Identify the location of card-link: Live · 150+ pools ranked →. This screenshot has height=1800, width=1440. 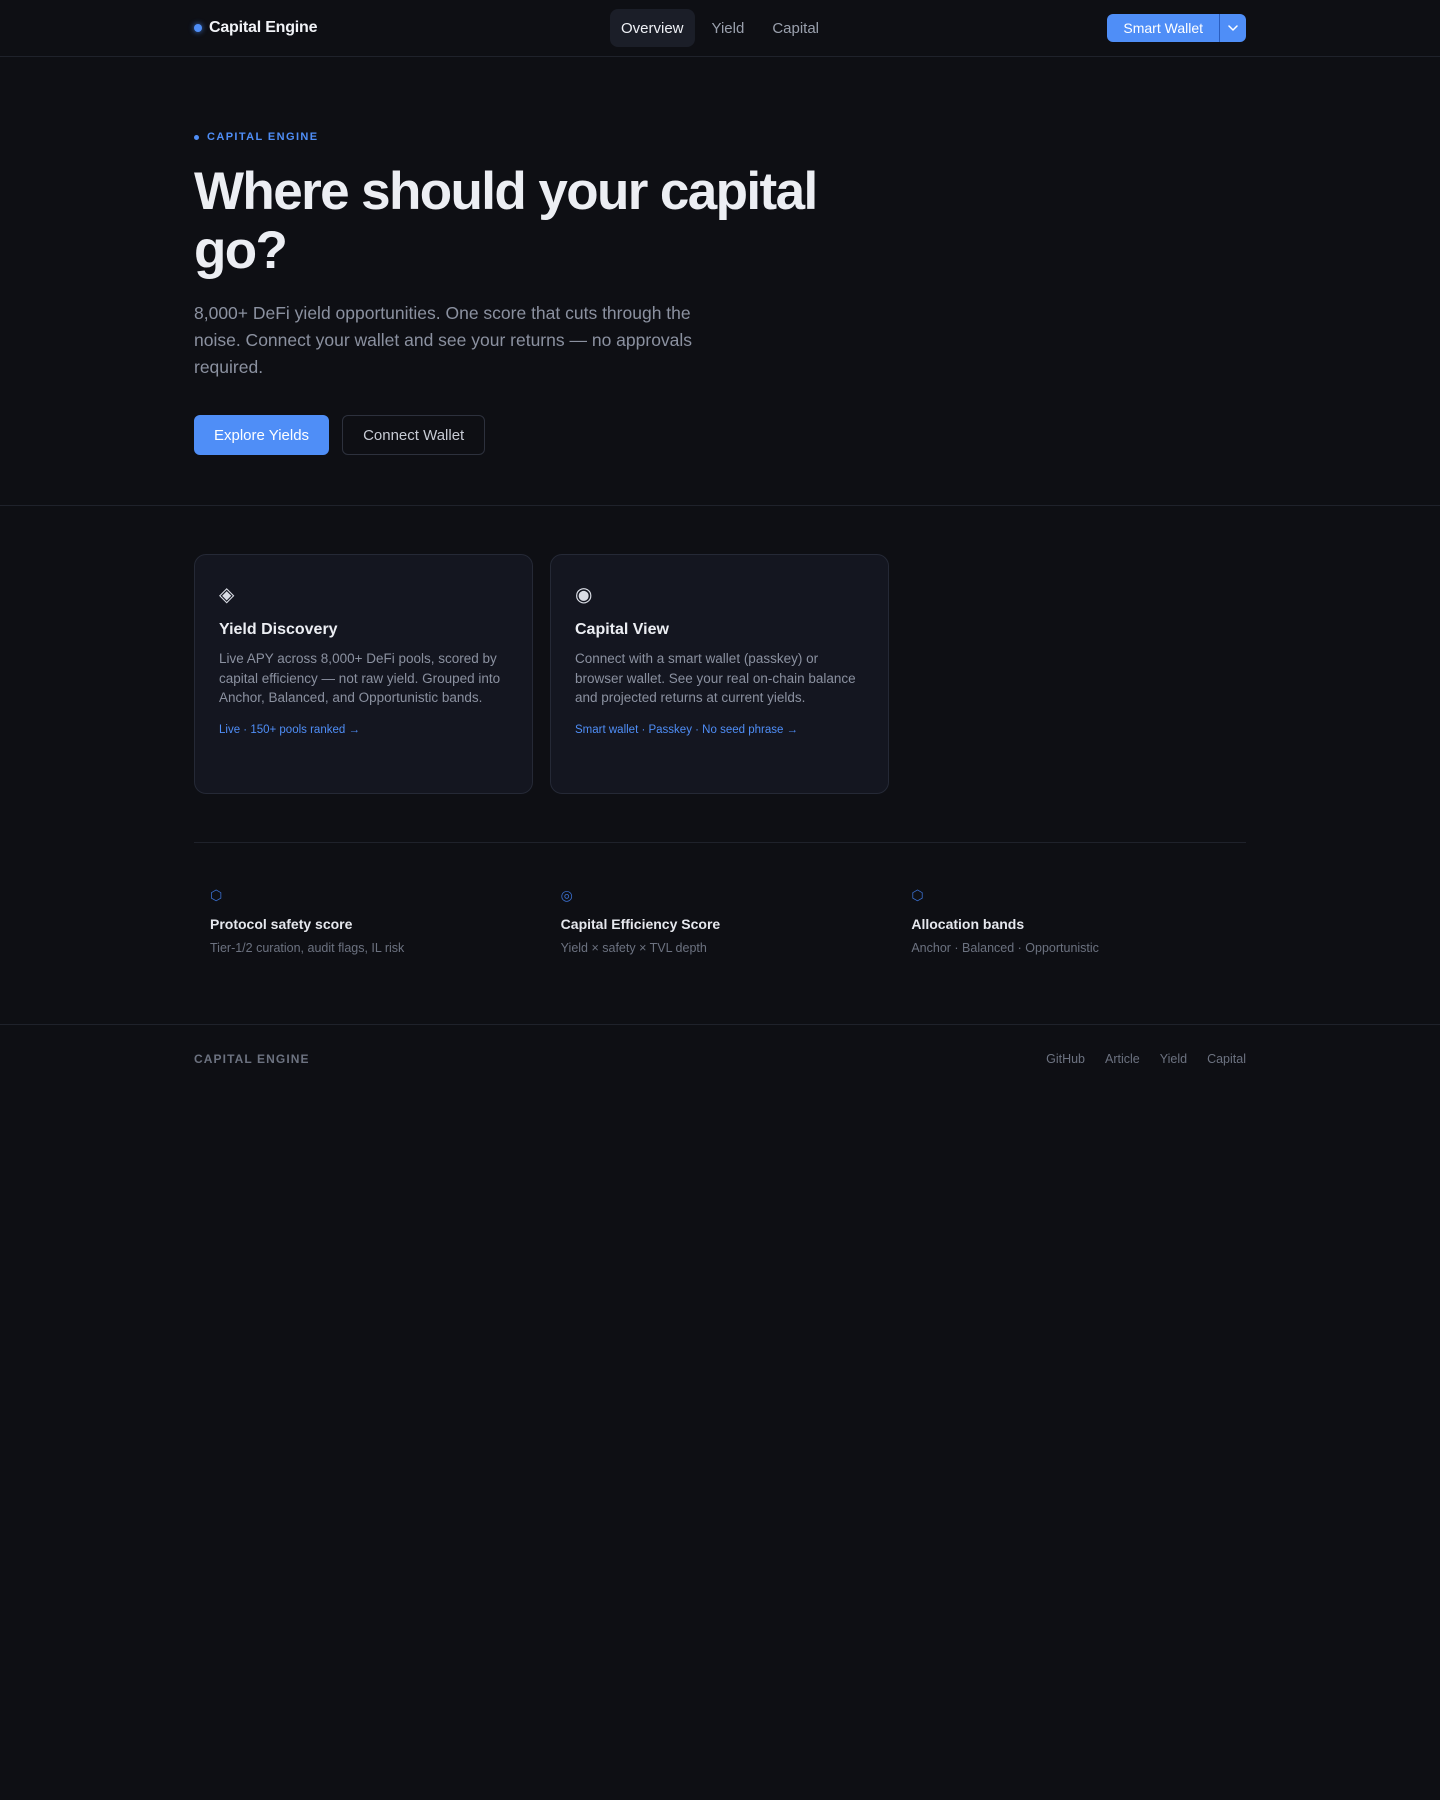
(363, 730).